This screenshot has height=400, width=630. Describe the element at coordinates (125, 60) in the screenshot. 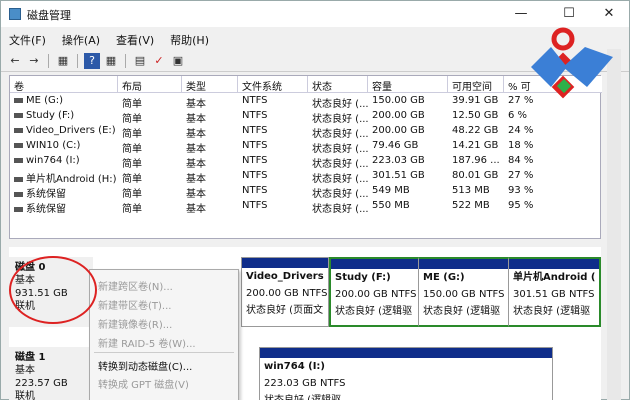

I see `toolbar-separator` at that location.